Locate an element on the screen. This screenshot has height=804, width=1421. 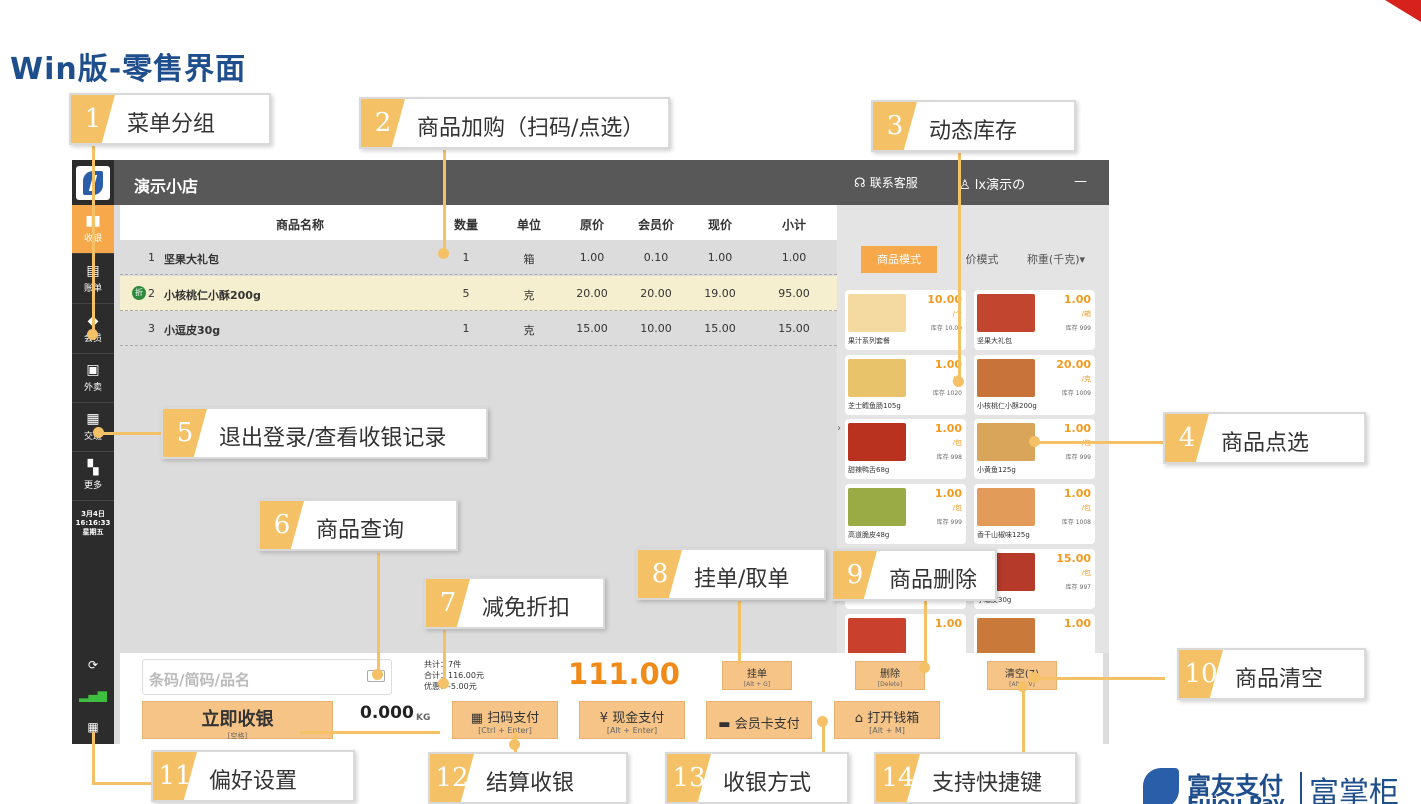
product-card: 1.00/箱 库存 999 坚果大礼包 is located at coordinates (1034, 320).